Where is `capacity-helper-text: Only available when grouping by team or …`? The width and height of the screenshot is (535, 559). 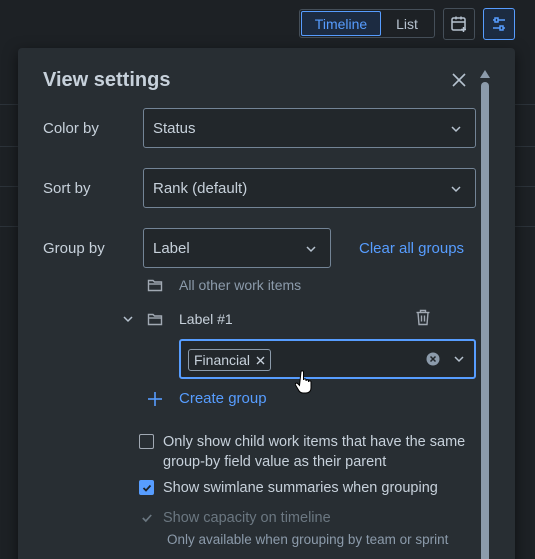
capacity-helper-text: Only available when grouping by team or … is located at coordinates (308, 539).